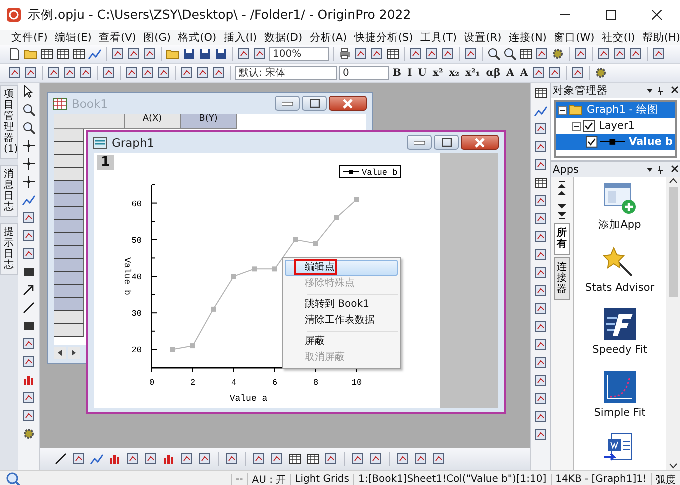  I want to click on menu-item: 快捷分析(S), so click(383, 37).